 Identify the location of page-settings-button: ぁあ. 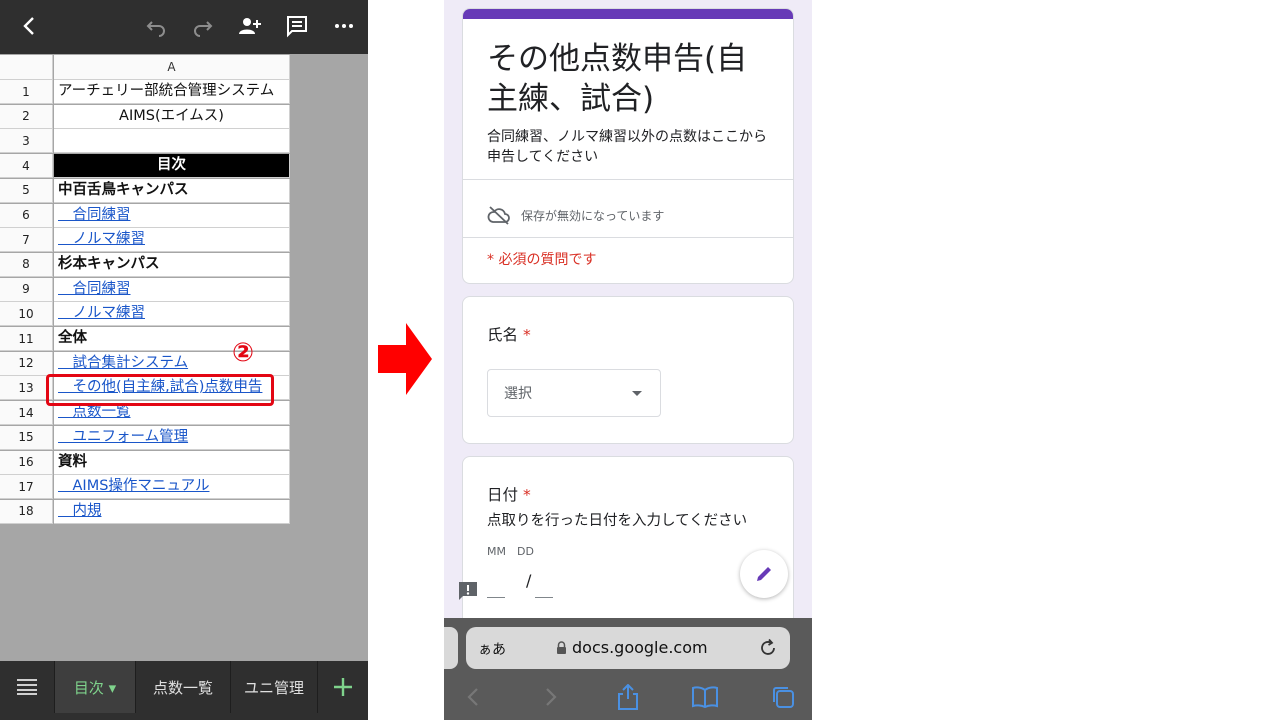
(492, 649).